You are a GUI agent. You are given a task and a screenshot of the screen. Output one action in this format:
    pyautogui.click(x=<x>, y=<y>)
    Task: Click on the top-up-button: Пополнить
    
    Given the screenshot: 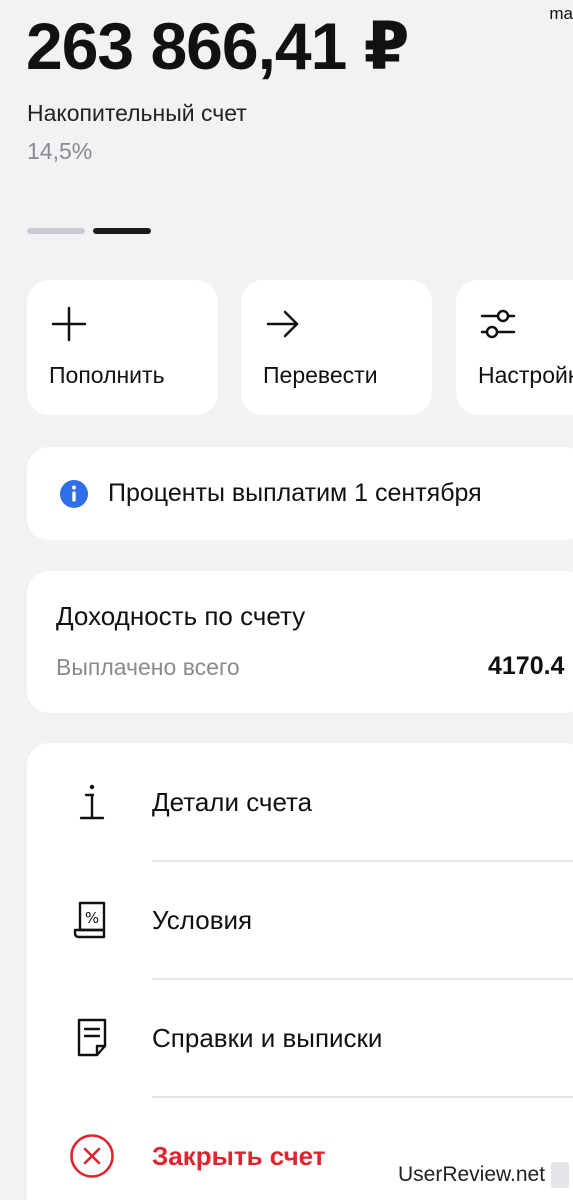 What is the action you would take?
    pyautogui.click(x=122, y=347)
    